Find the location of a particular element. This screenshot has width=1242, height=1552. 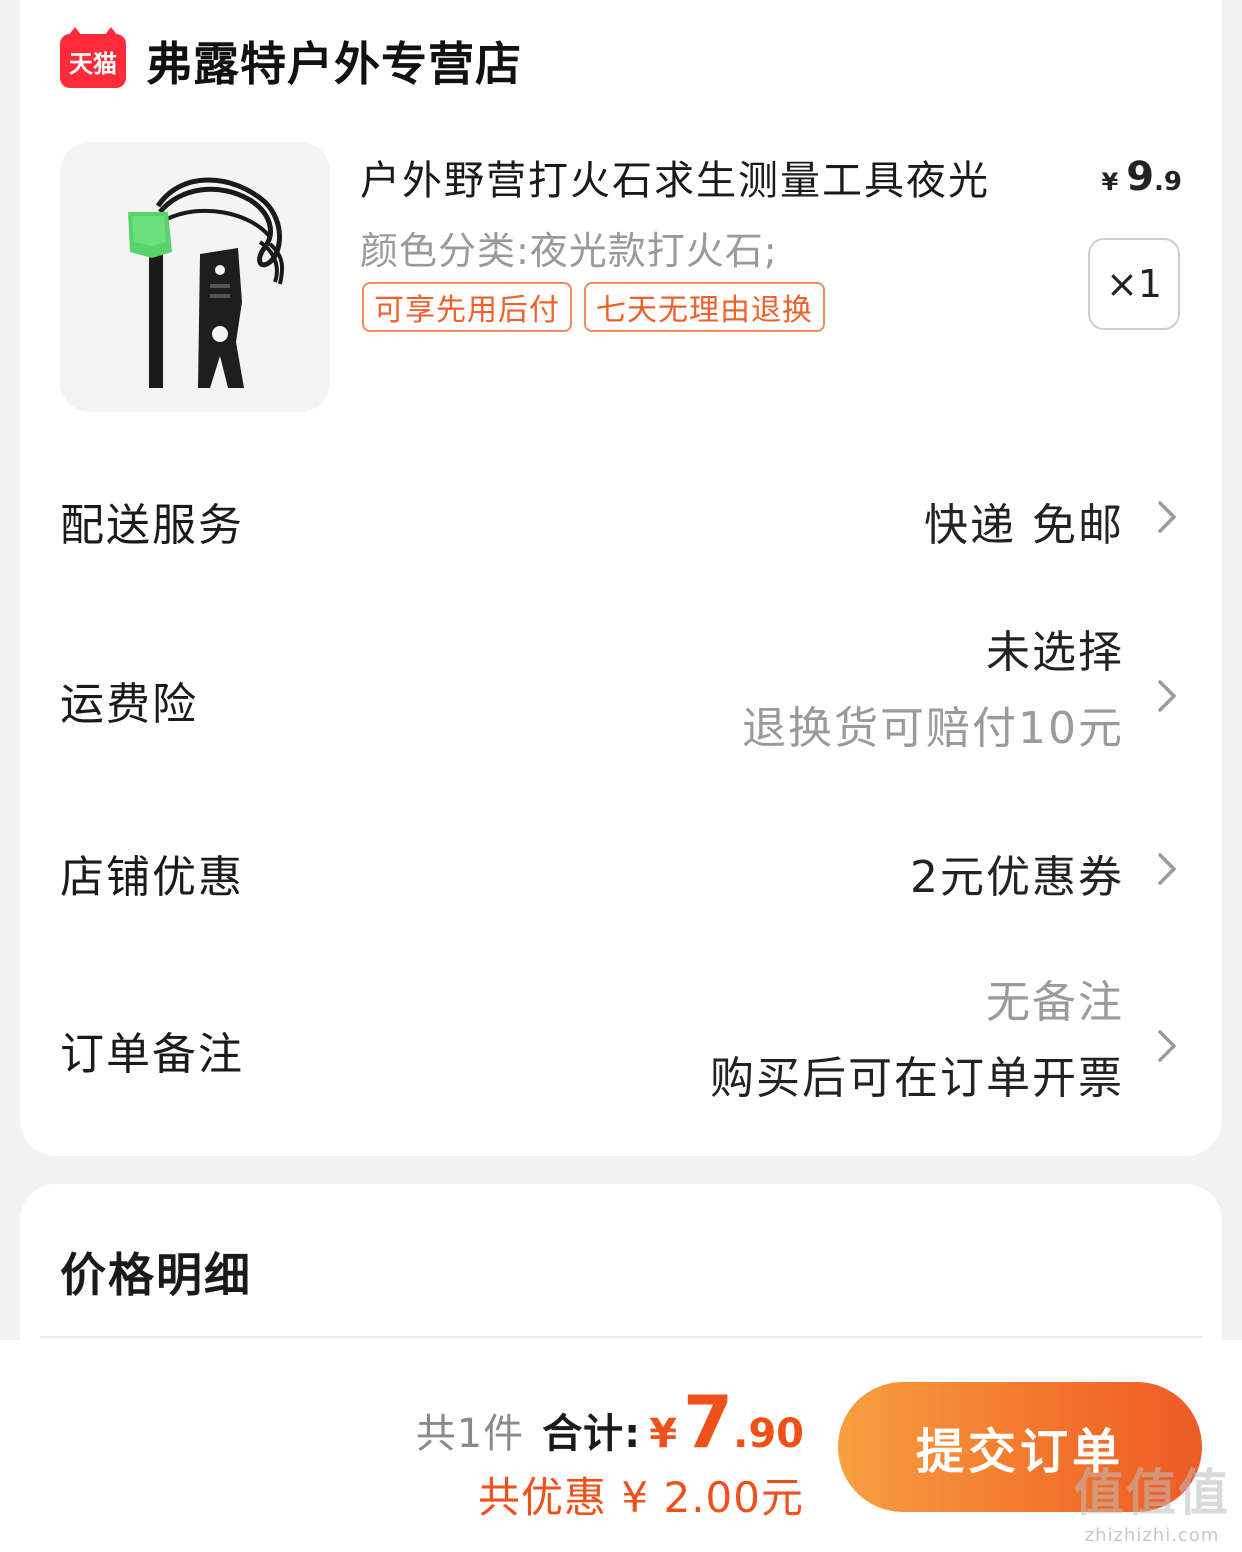

total-label: 合计: is located at coordinates (592, 1434).